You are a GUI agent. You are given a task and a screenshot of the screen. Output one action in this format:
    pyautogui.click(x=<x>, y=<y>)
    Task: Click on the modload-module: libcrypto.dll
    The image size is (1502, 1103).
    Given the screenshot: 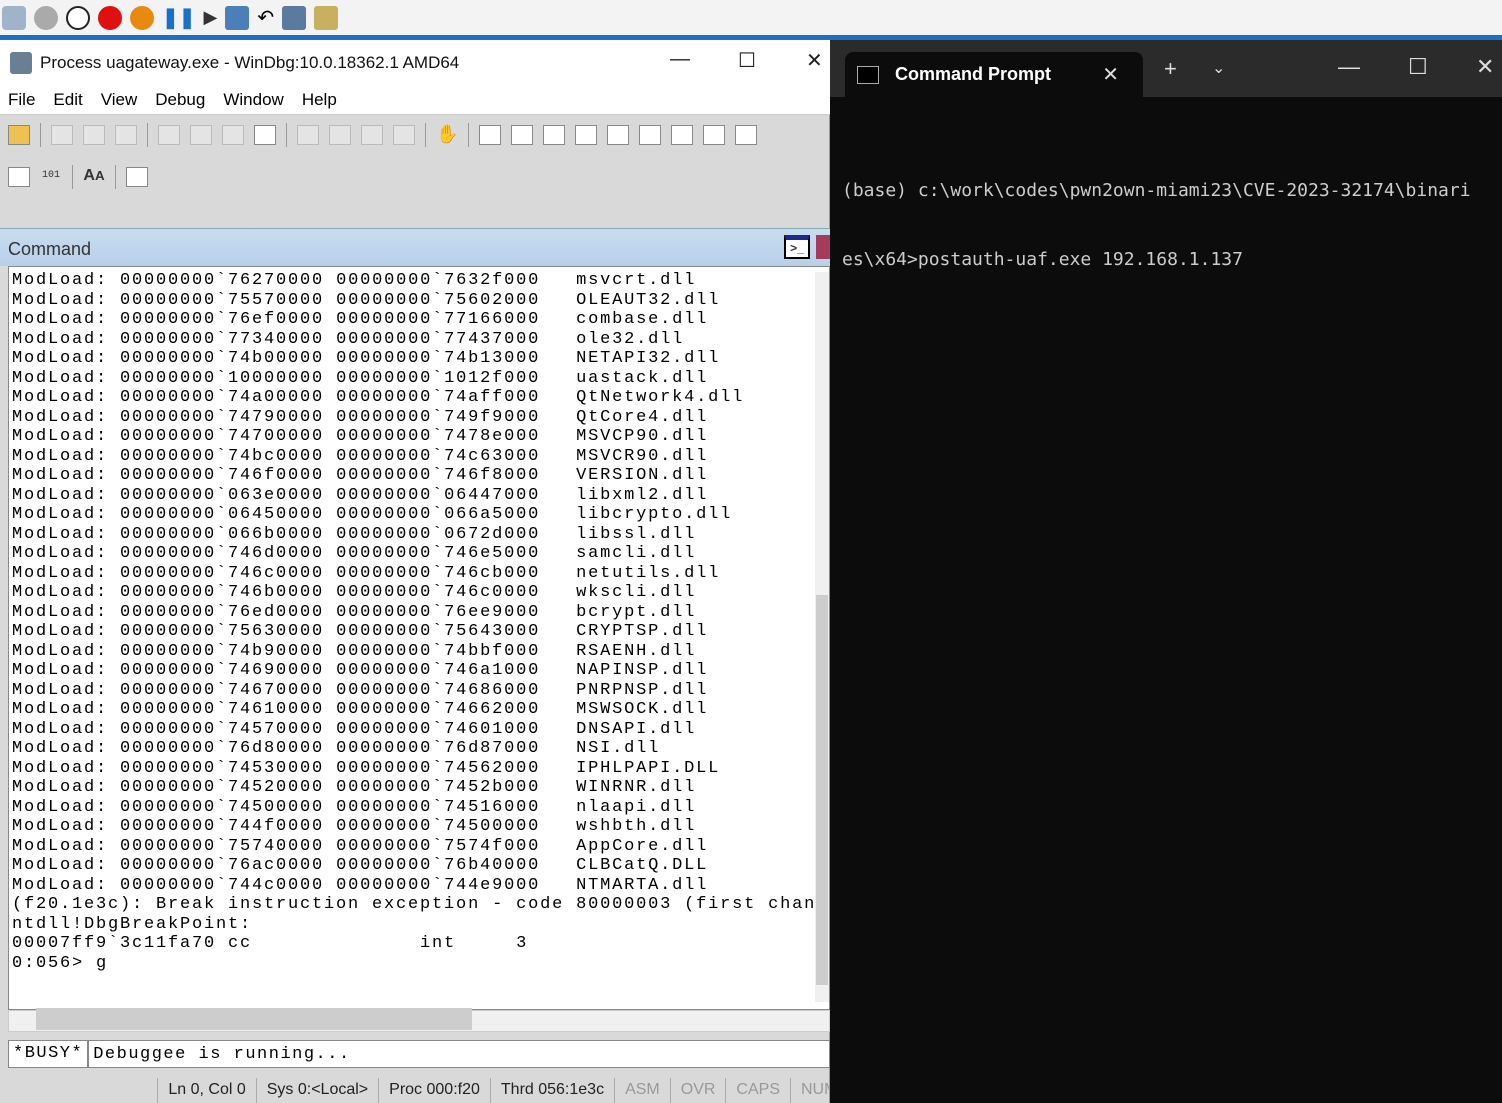 What is the action you would take?
    pyautogui.click(x=654, y=514)
    